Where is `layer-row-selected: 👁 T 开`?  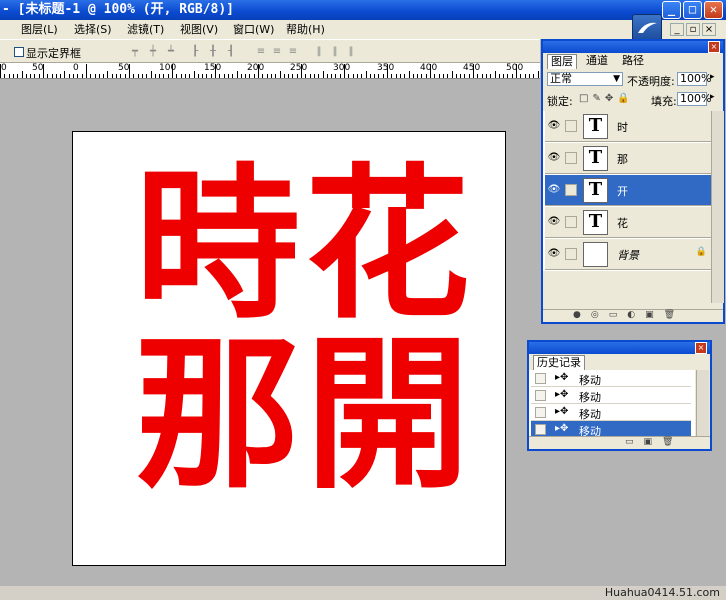 layer-row-selected: 👁 T 开 is located at coordinates (628, 190).